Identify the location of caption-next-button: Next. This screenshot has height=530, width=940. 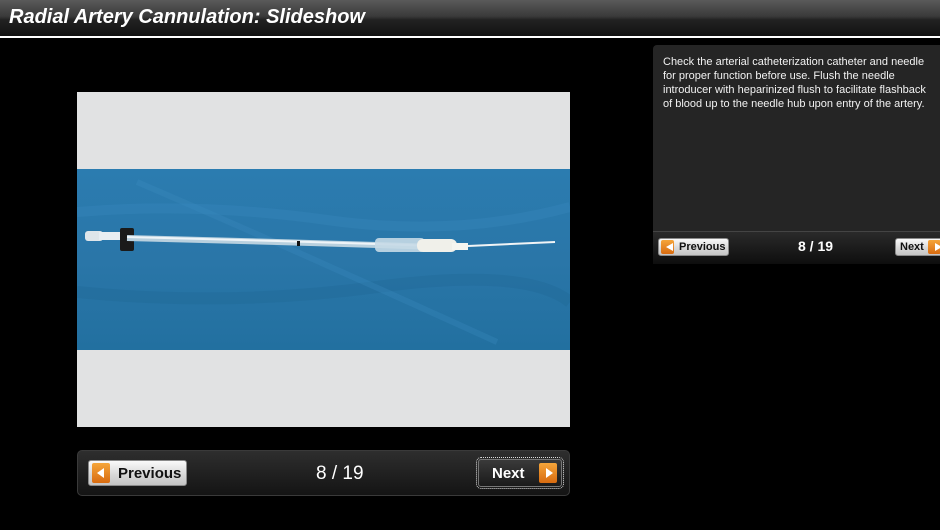
(917, 247).